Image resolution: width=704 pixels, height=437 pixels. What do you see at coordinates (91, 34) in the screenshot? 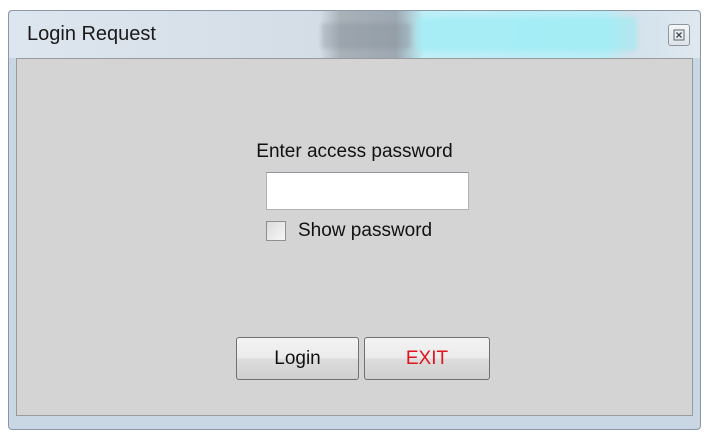
I see `window-title: Login Request` at bounding box center [91, 34].